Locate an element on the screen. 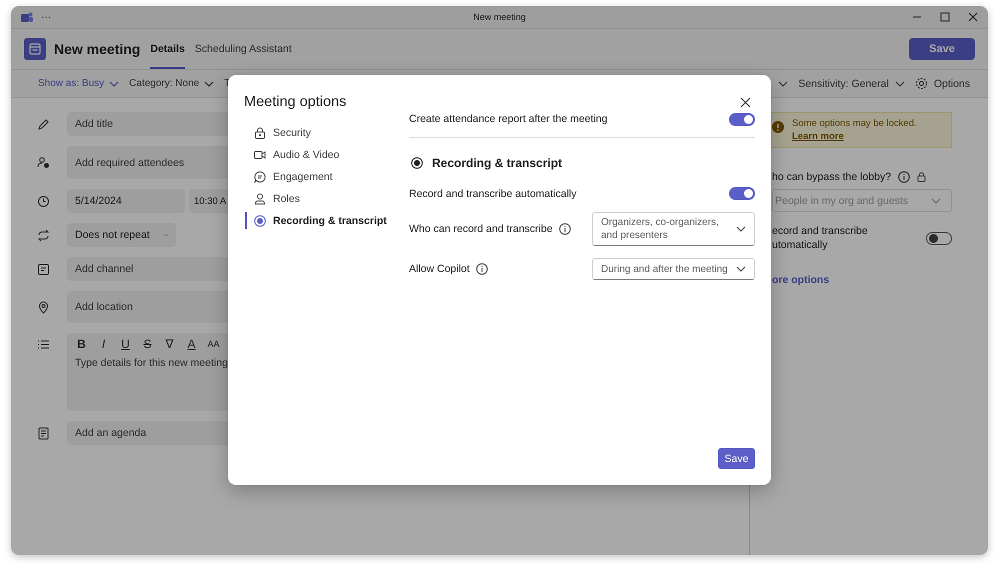 This screenshot has height=572, width=999. maximize-icon is located at coordinates (945, 17).